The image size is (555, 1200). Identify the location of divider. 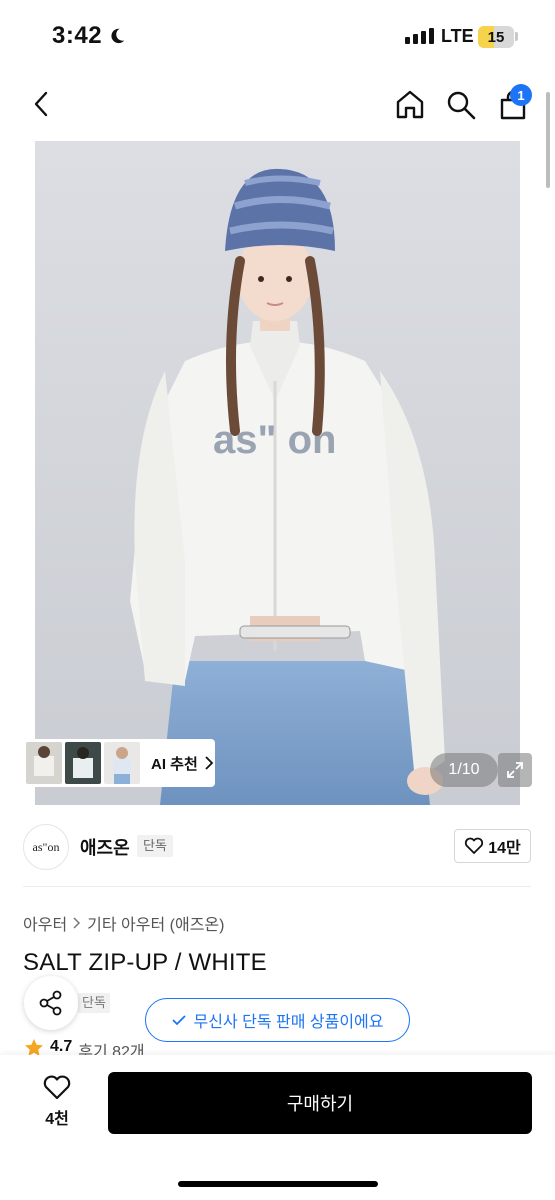
(277, 886).